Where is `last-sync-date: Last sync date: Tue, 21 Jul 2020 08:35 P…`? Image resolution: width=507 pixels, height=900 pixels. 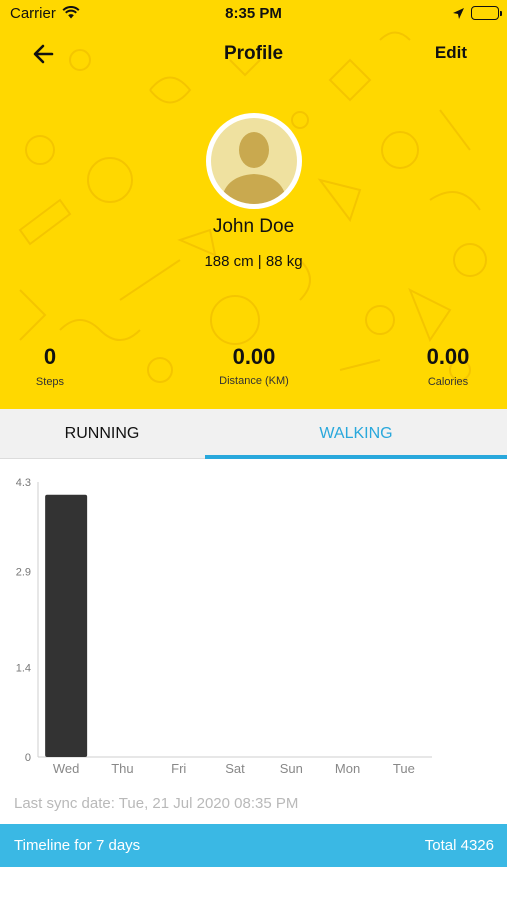 last-sync-date: Last sync date: Tue, 21 Jul 2020 08:35 P… is located at coordinates (156, 803).